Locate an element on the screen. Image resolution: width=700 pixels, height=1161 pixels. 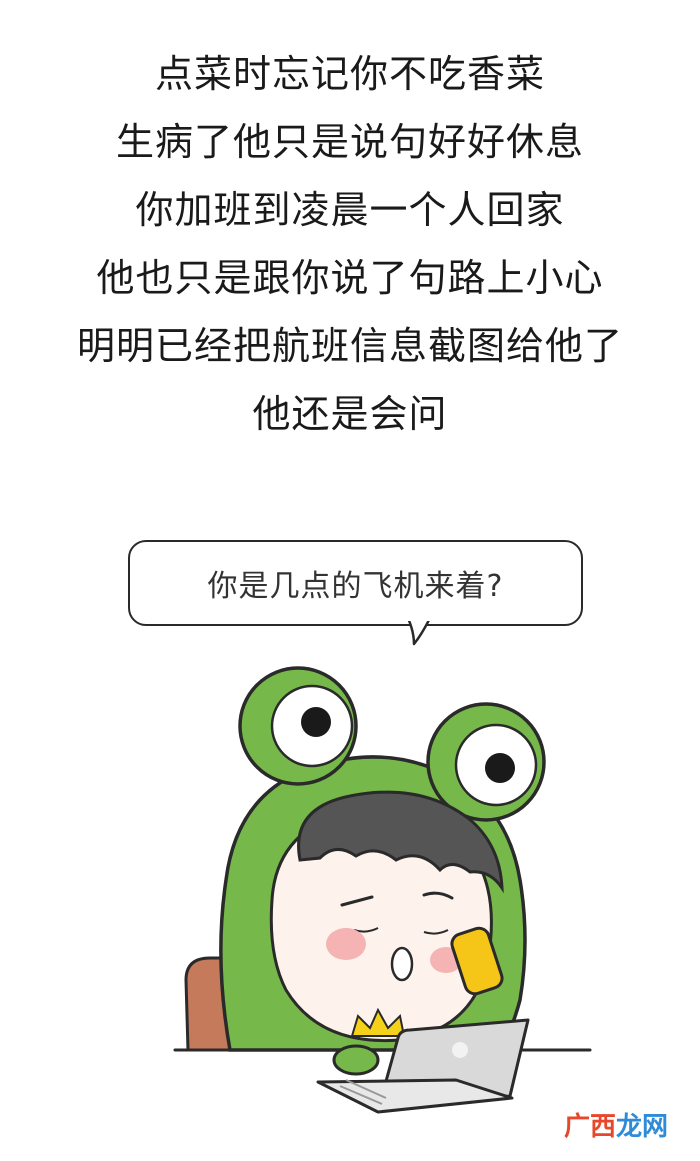
poem-line: 明明已经把航班信息截图给他了 is located at coordinates (349, 346).